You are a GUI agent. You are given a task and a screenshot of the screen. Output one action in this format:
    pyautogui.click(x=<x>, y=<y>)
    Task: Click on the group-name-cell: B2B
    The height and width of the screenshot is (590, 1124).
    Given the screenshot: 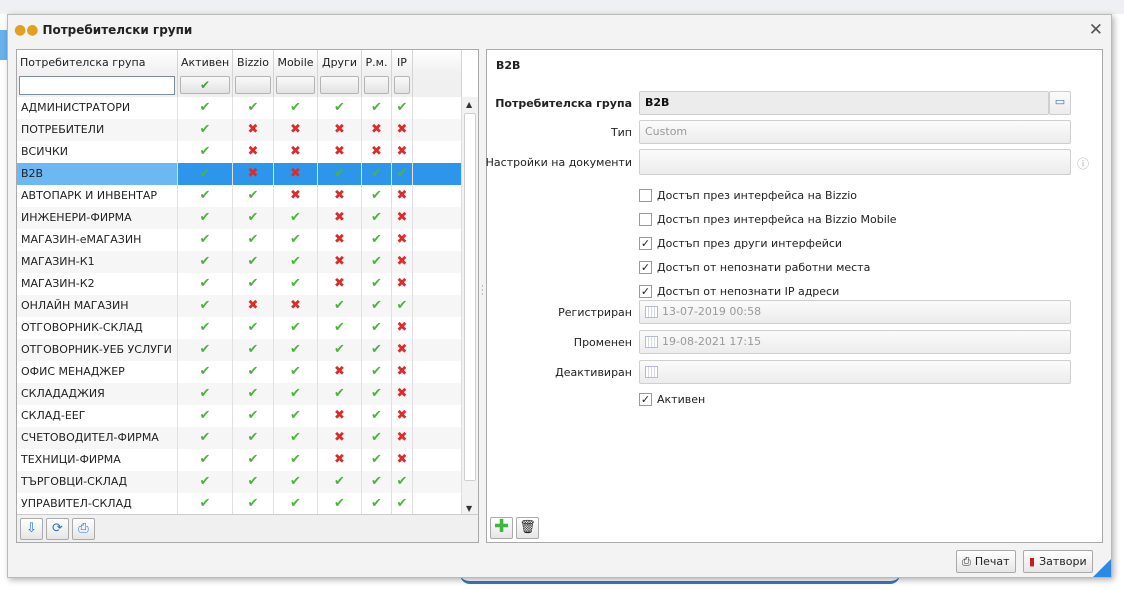 What is the action you would take?
    pyautogui.click(x=97, y=174)
    